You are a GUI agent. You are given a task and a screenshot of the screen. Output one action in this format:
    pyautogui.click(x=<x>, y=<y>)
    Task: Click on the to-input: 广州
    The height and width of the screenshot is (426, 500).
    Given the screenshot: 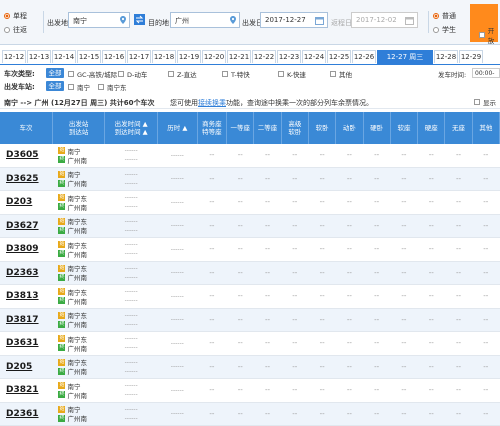 What is the action you would take?
    pyautogui.click(x=205, y=20)
    